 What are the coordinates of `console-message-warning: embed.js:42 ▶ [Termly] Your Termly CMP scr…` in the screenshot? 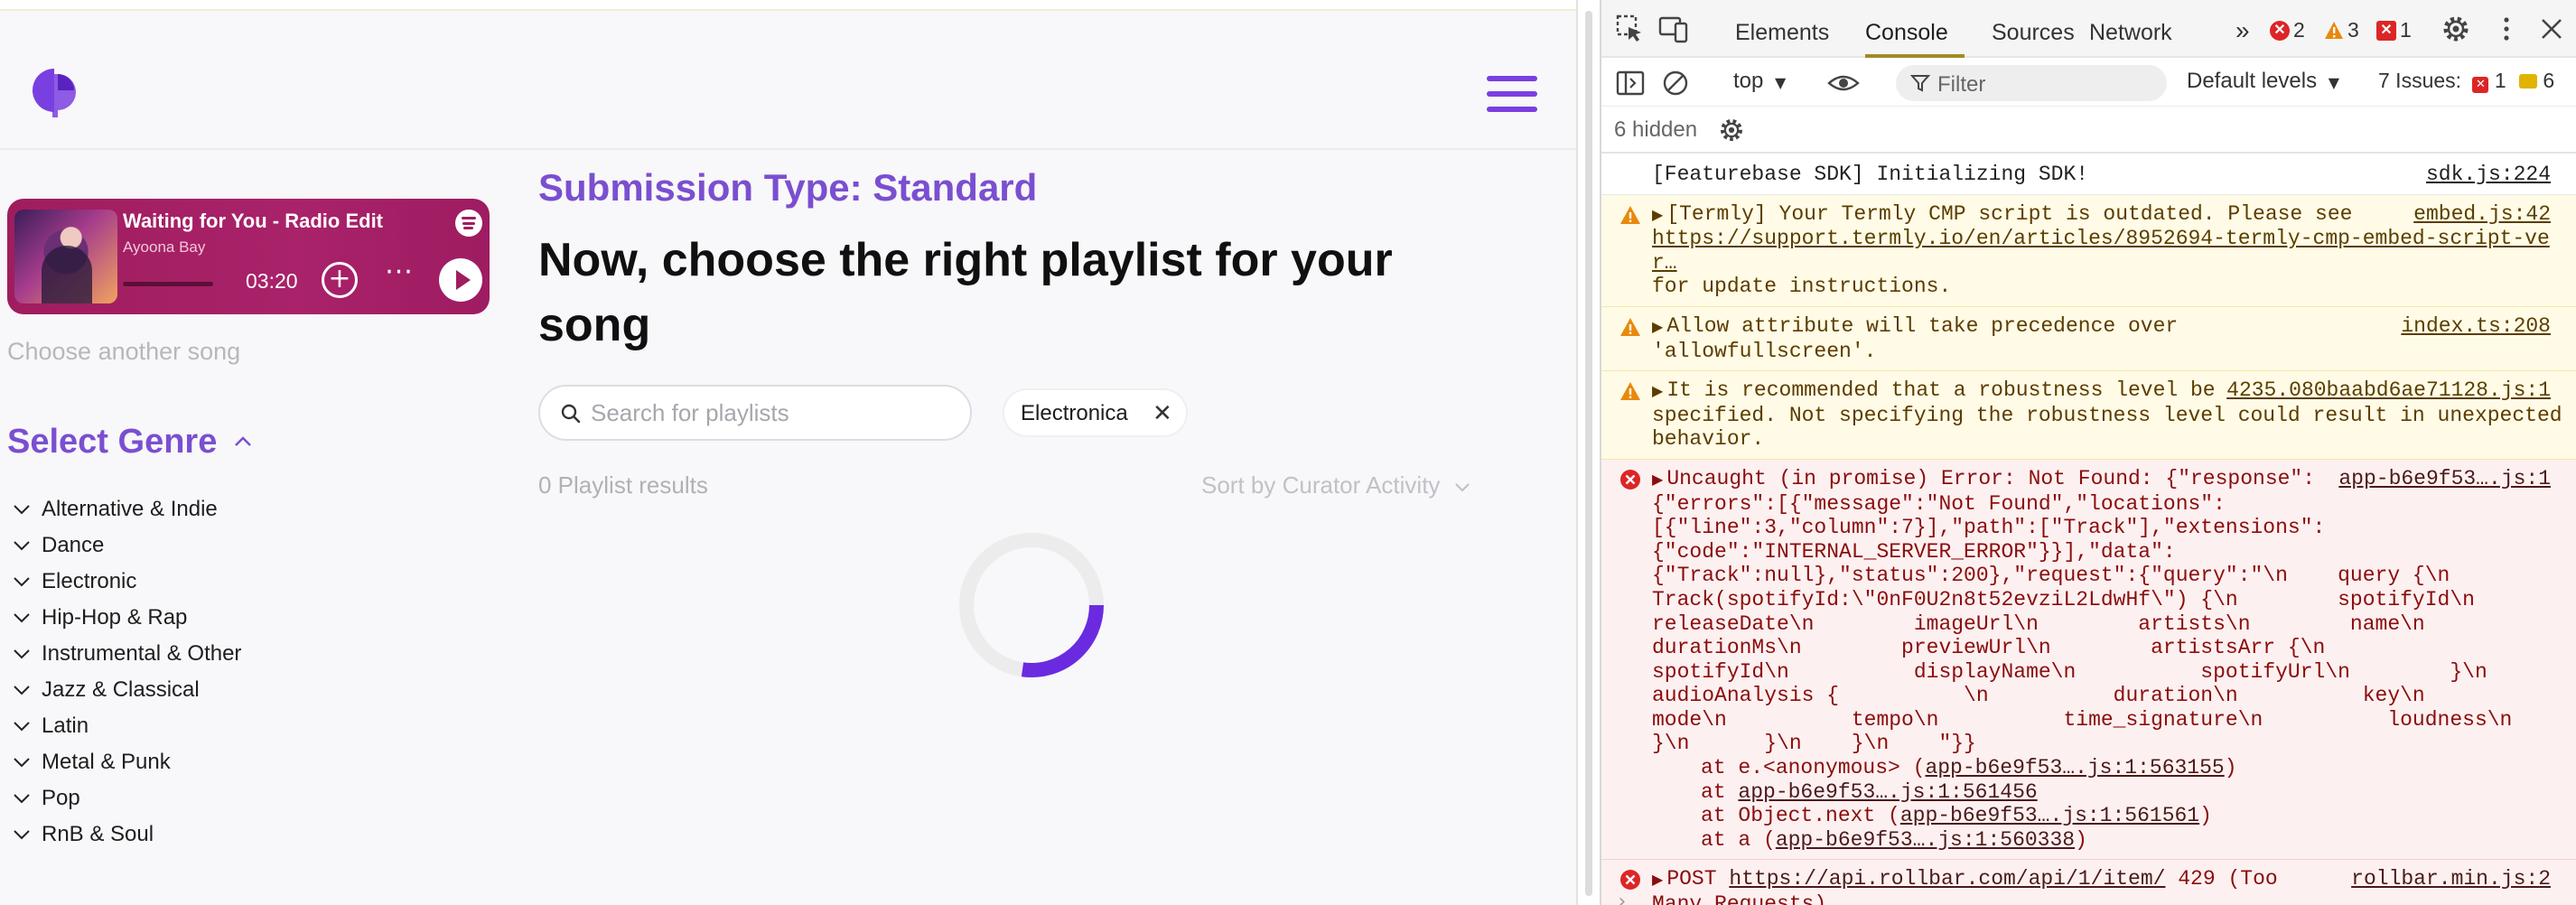 It's located at (2088, 251).